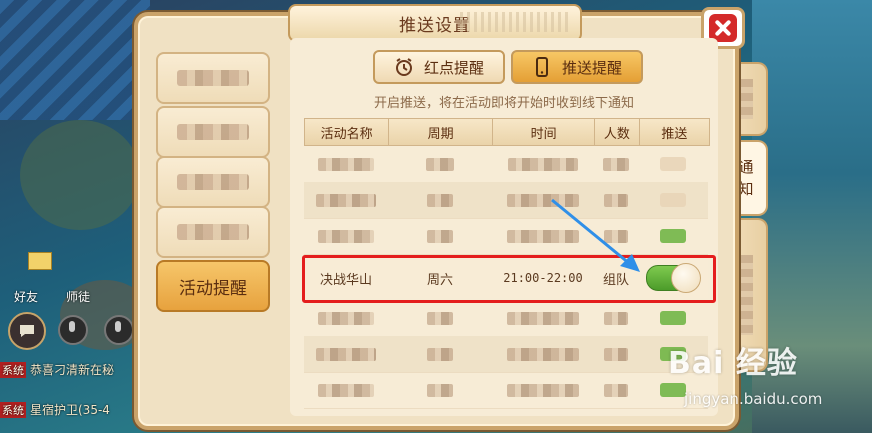 The height and width of the screenshot is (433, 872). I want to click on baidu-watermark: Bai 经验 jingyan.baidu.com, so click(768, 375).